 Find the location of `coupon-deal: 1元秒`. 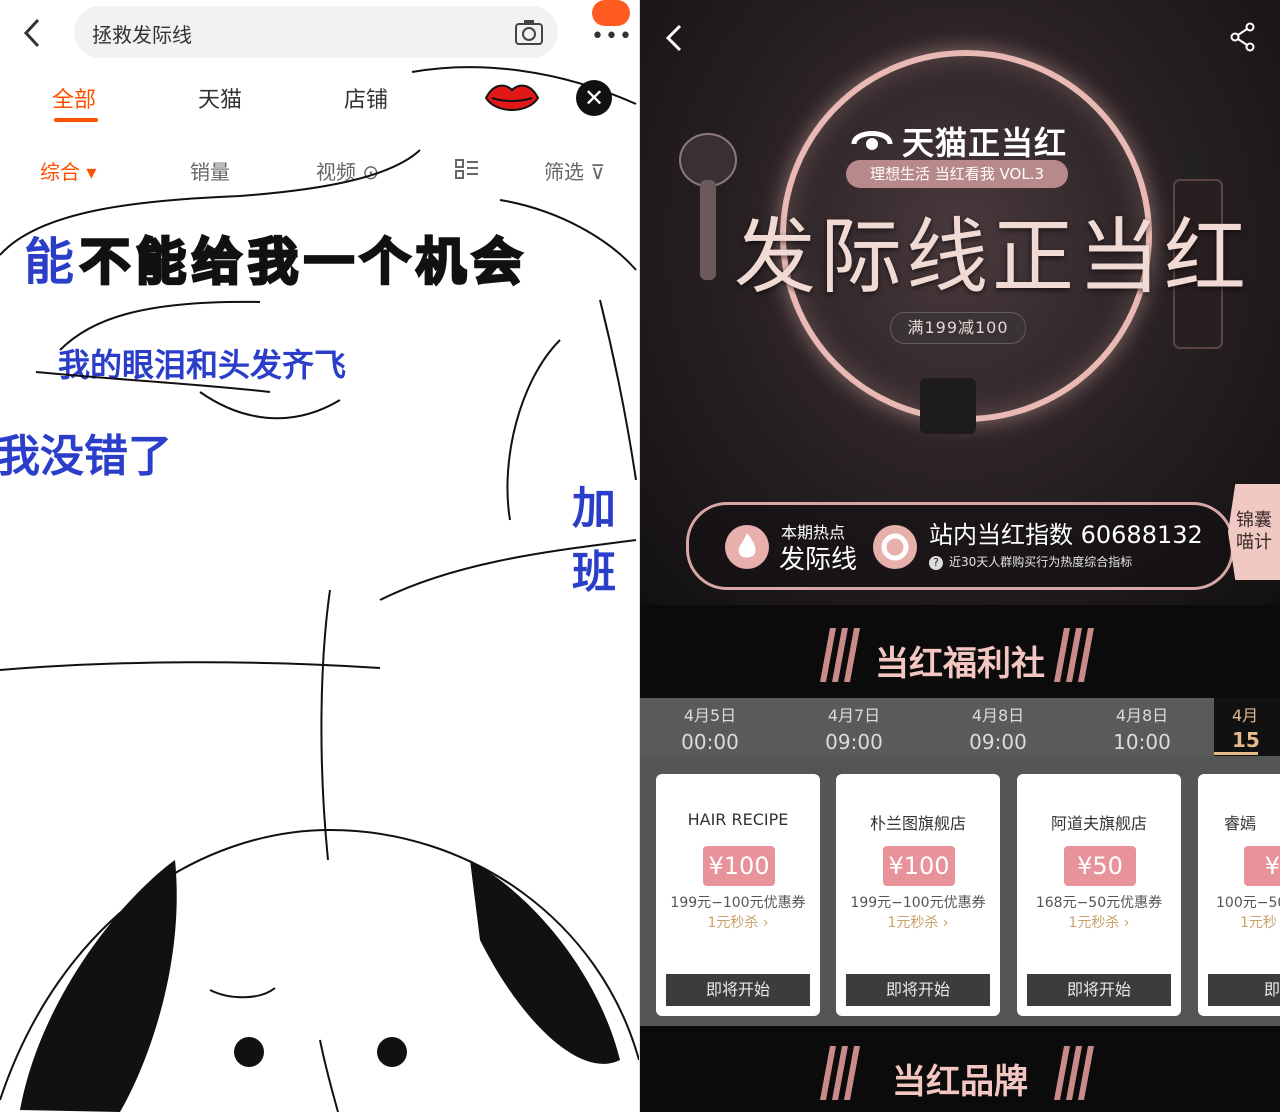

coupon-deal: 1元秒 is located at coordinates (1260, 922).